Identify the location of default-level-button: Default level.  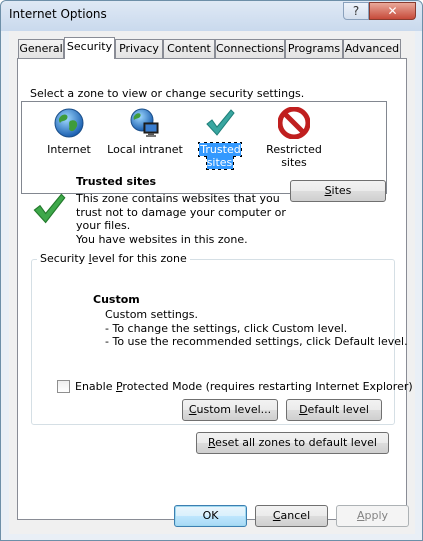
(334, 410).